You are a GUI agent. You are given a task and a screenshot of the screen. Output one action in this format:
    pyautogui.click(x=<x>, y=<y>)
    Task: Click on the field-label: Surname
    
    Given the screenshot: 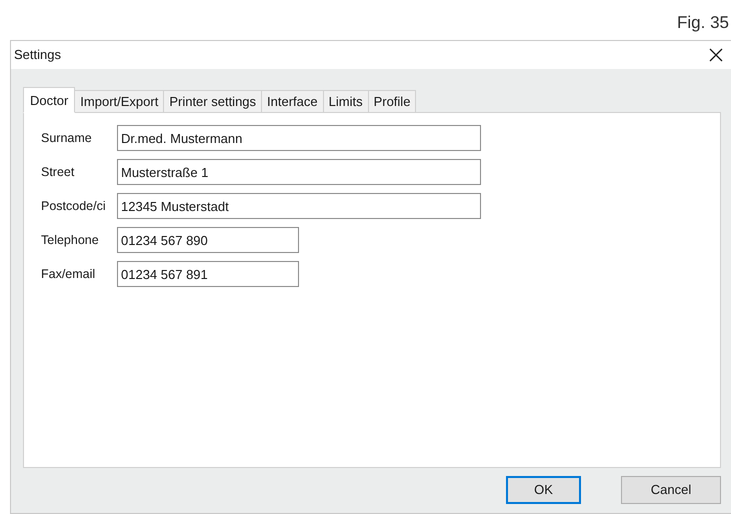 What is the action you would take?
    pyautogui.click(x=67, y=138)
    